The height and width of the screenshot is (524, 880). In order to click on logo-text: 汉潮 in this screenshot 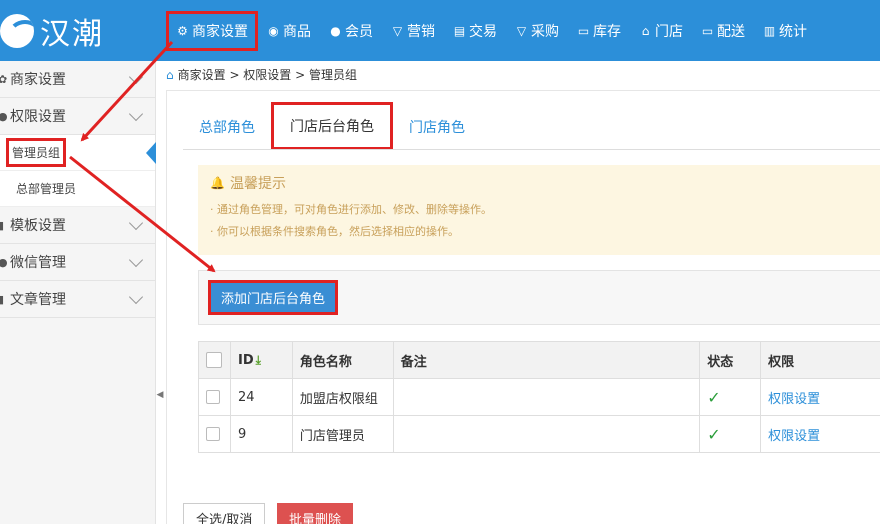, I will do `click(72, 34)`.